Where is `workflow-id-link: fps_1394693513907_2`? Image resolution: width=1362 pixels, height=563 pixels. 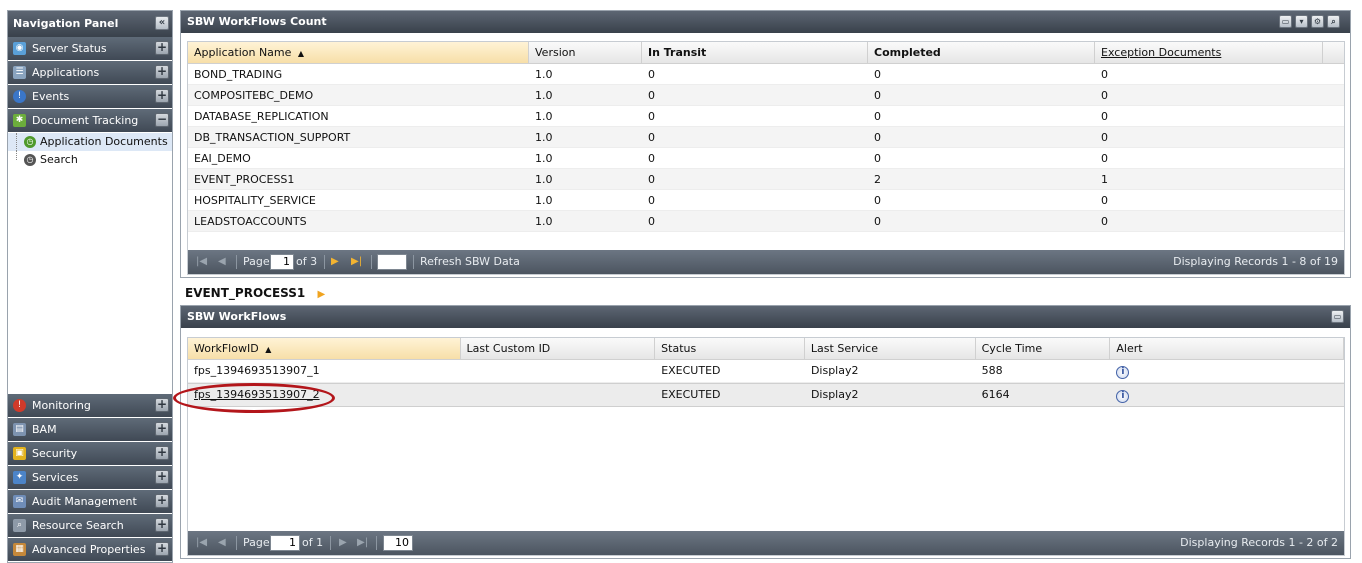
workflow-id-link: fps_1394693513907_2 is located at coordinates (324, 395).